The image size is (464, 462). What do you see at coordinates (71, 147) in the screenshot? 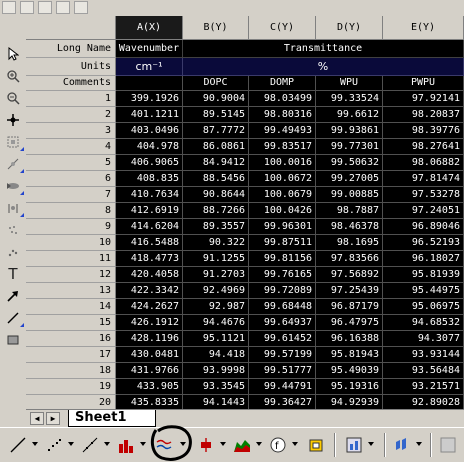
I see `row-number: 4` at bounding box center [71, 147].